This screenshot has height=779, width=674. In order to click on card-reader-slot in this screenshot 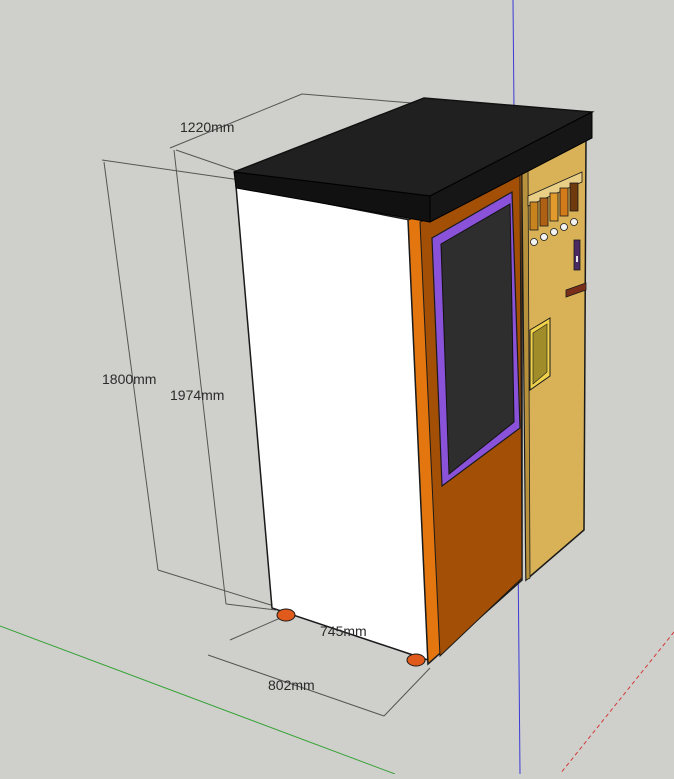, I will do `click(577, 259)`.